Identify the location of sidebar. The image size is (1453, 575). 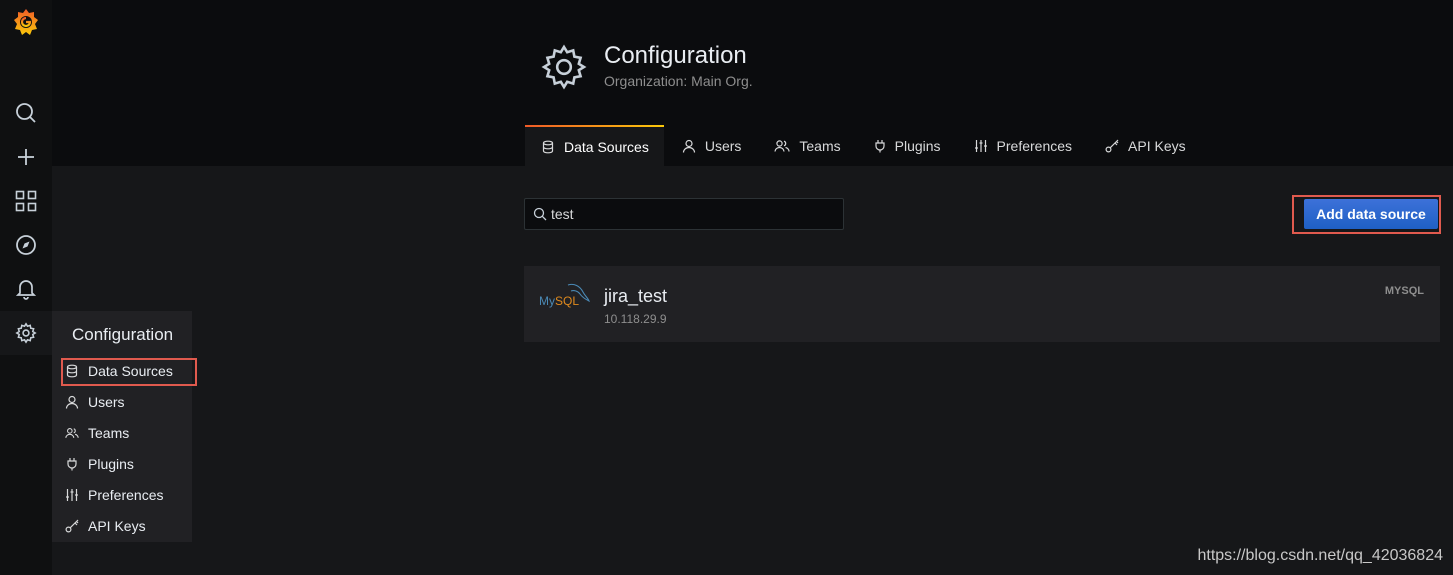
(26, 287).